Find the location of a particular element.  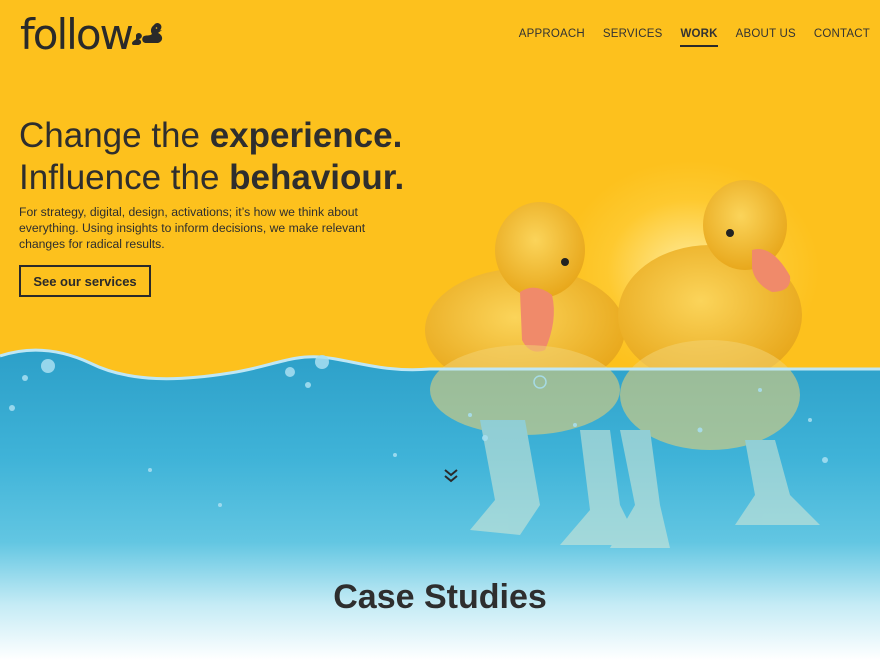

duck-family-icon is located at coordinates (147, 34).